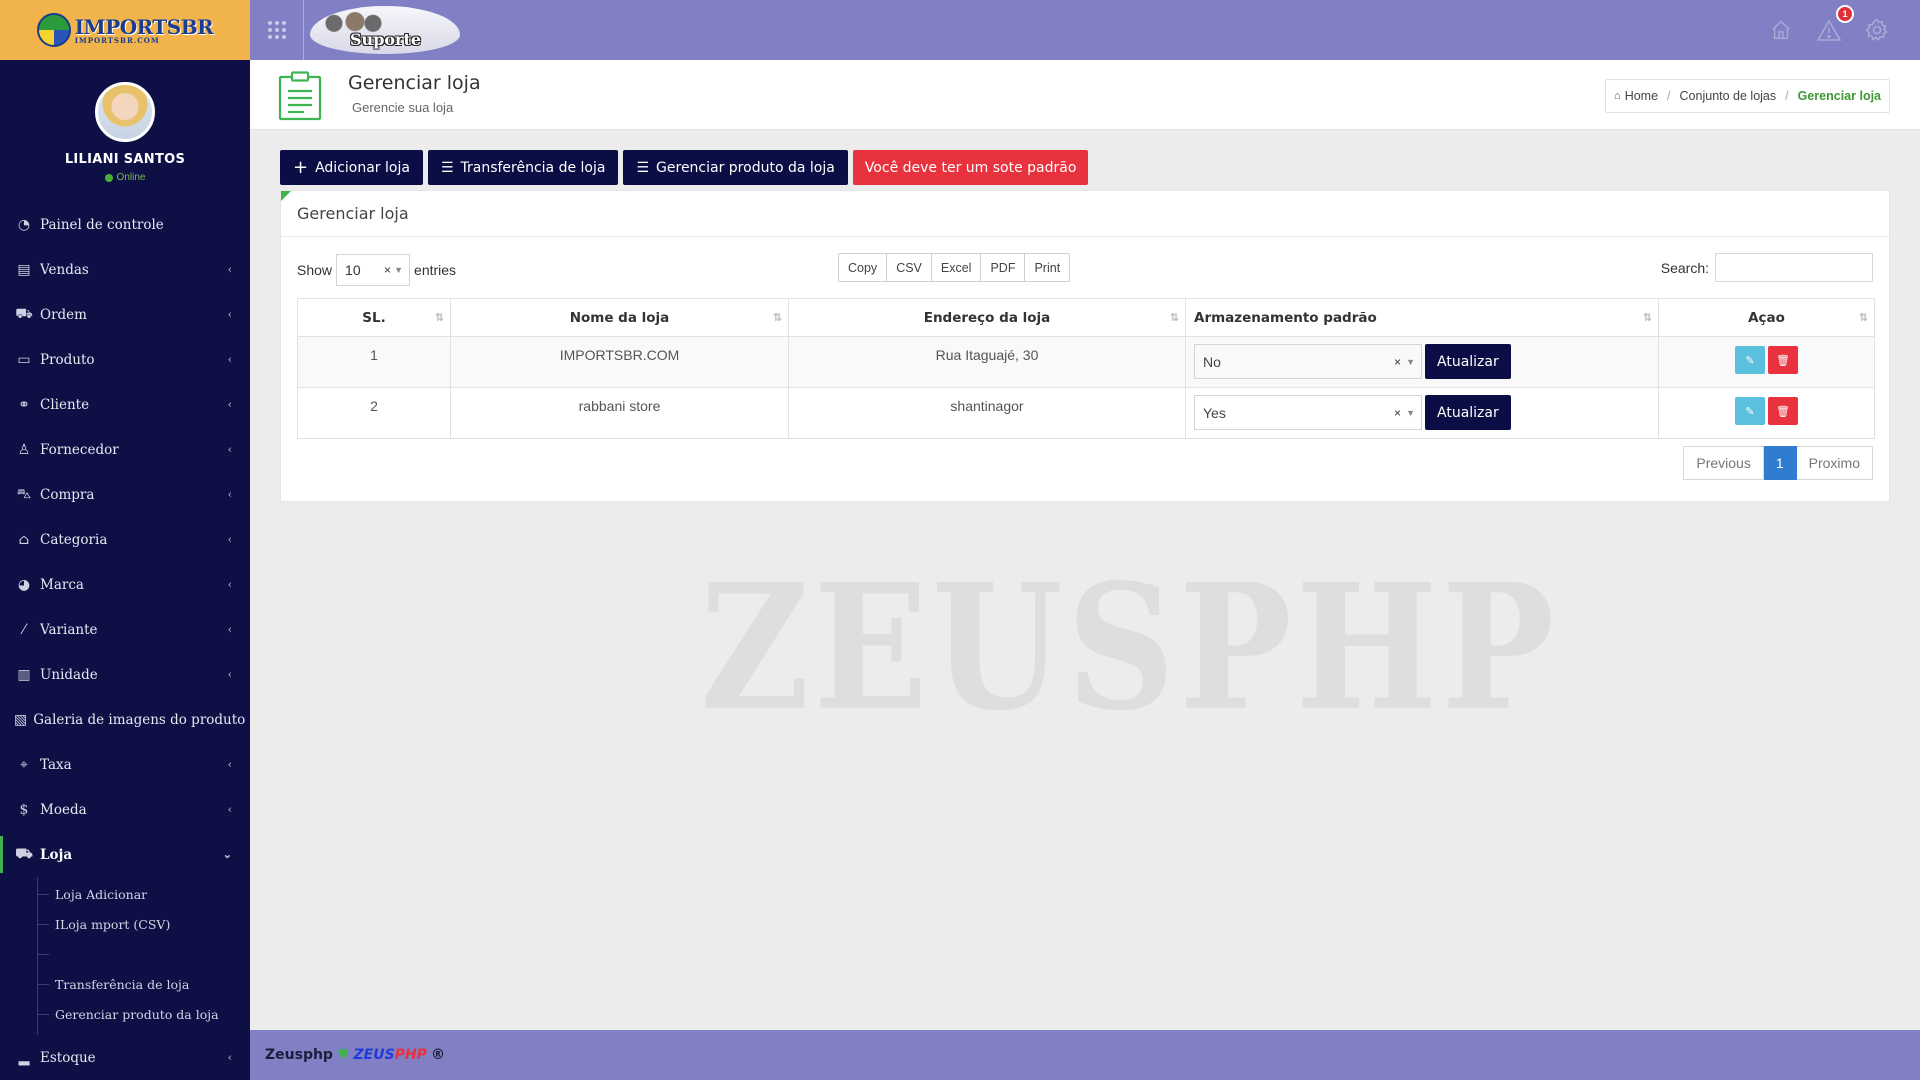 This screenshot has width=1920, height=1080. I want to click on page-title: Gerenciar loja, so click(414, 83).